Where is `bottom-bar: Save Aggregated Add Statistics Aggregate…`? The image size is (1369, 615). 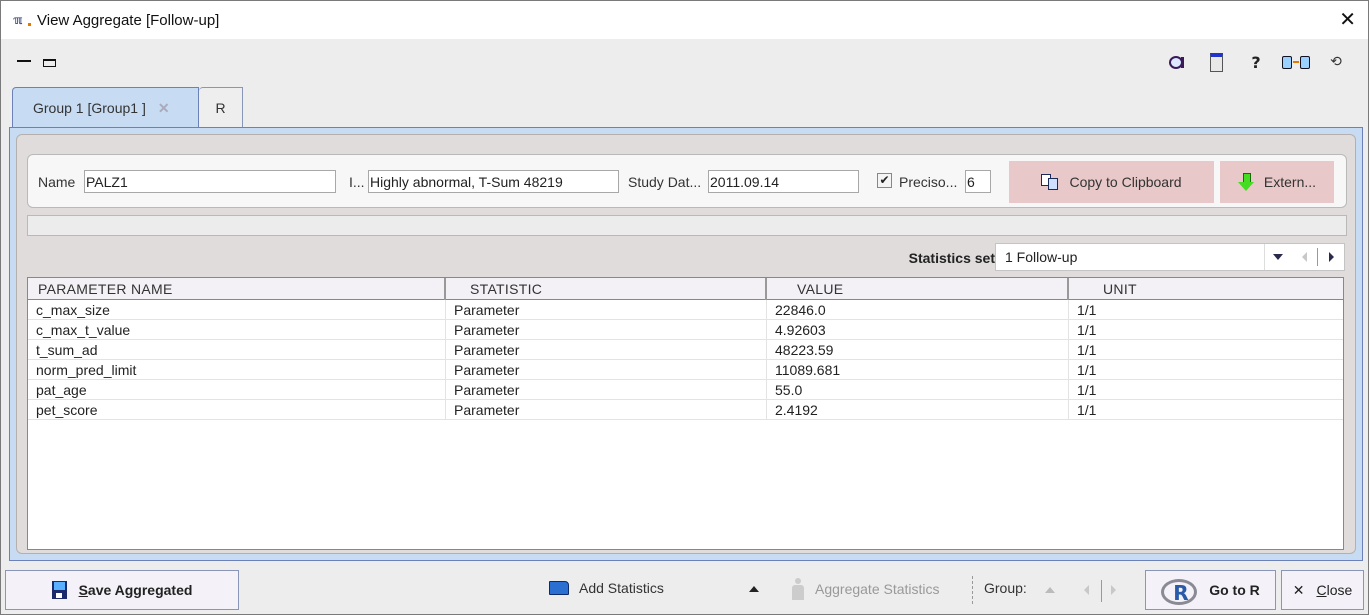 bottom-bar: Save Aggregated Add Statistics Aggregate… is located at coordinates (684, 591).